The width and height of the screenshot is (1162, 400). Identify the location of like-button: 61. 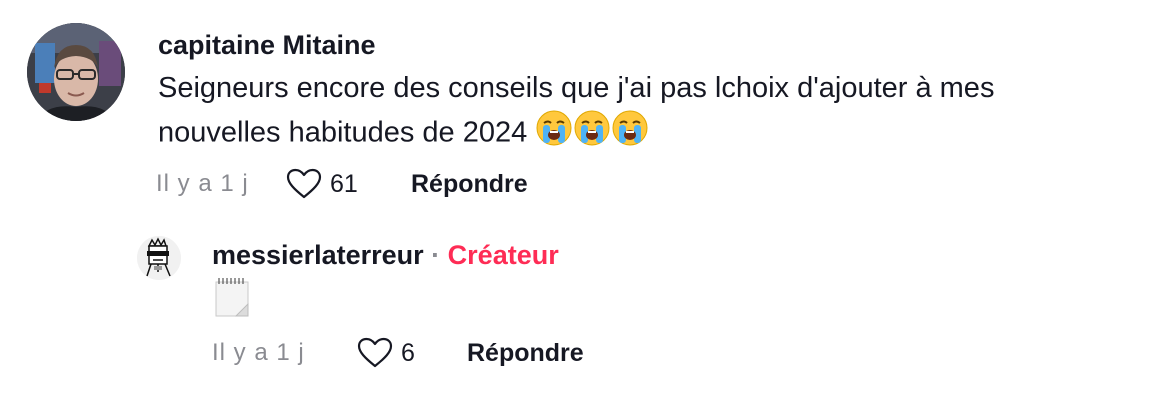
(348, 184).